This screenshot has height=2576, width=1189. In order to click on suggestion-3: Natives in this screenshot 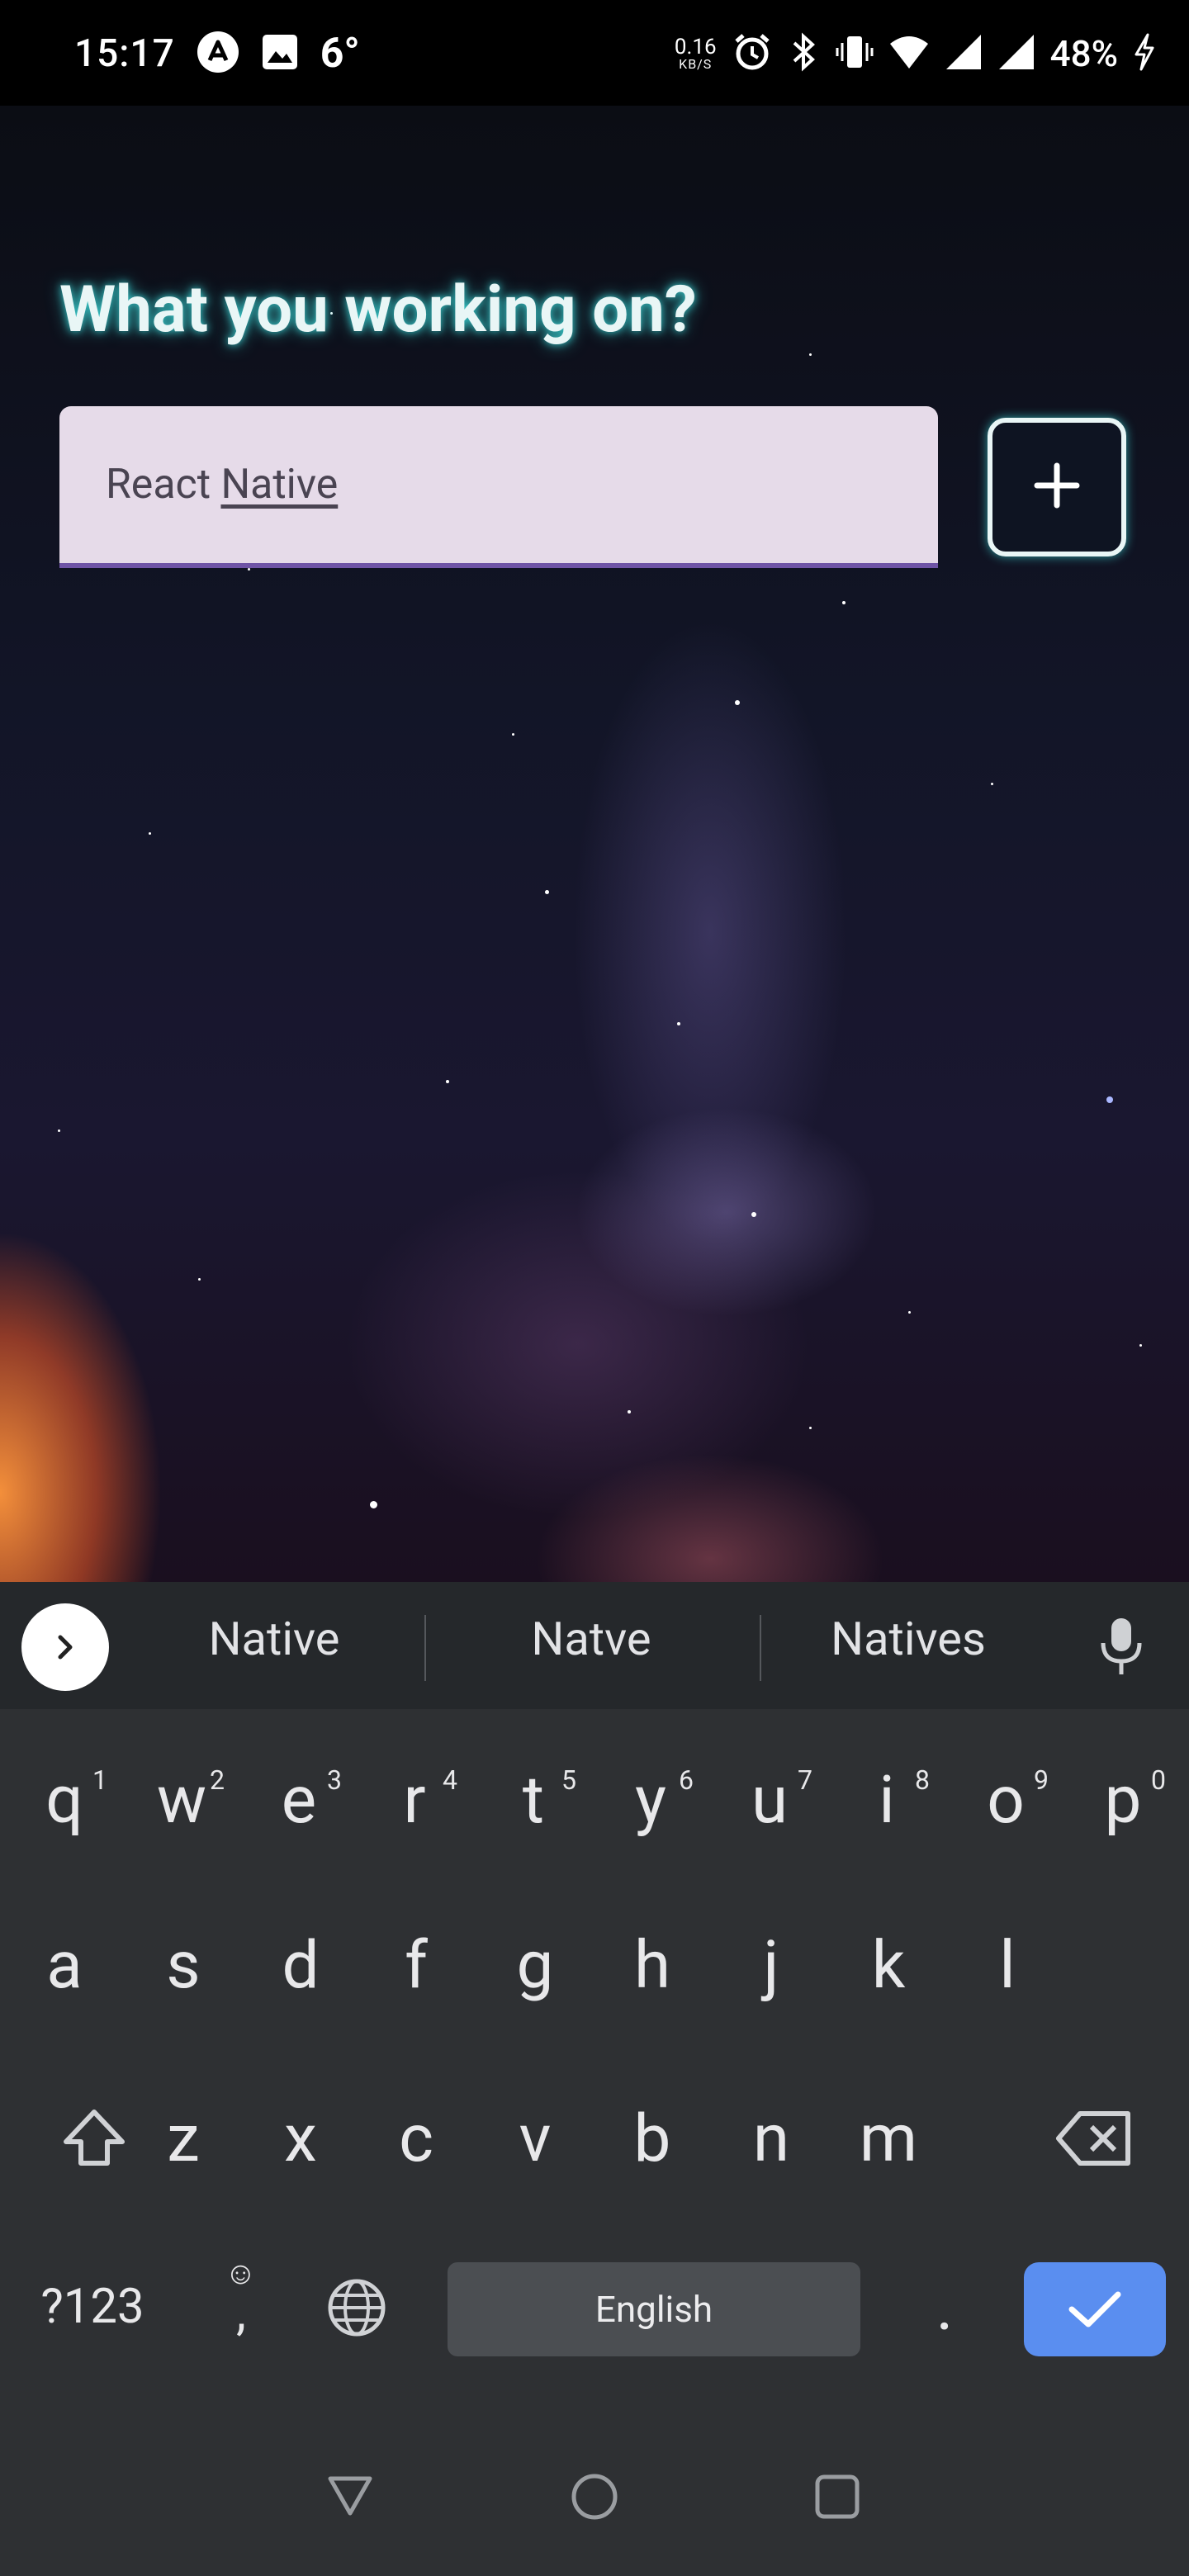, I will do `click(908, 1639)`.